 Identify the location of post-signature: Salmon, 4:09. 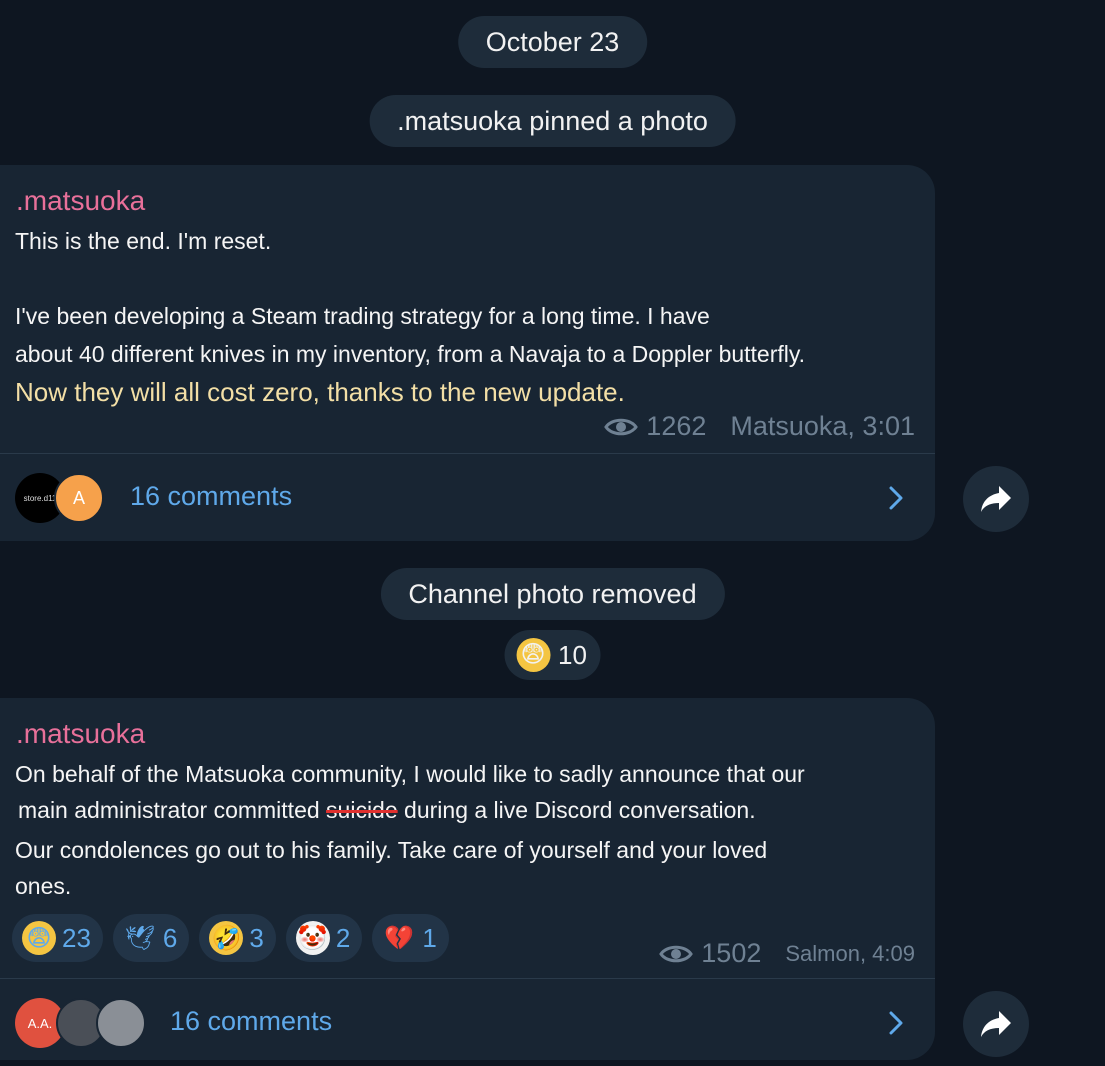
(850, 953).